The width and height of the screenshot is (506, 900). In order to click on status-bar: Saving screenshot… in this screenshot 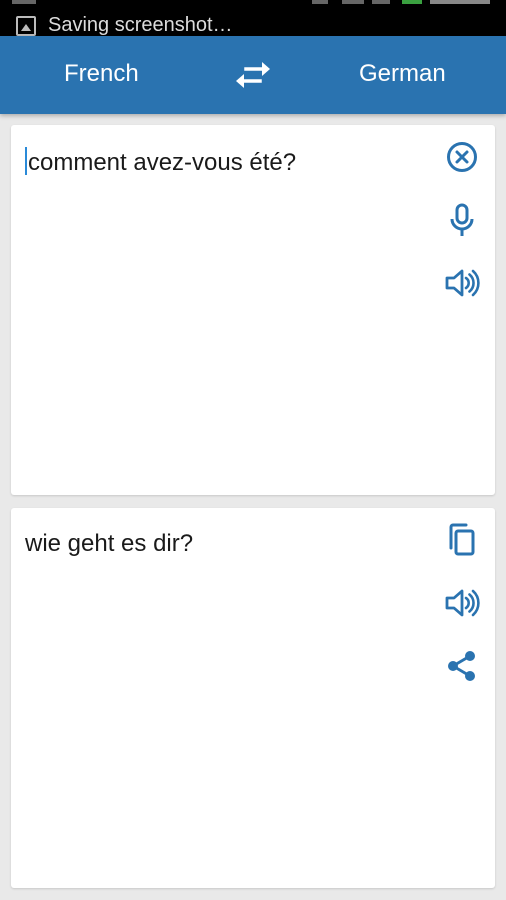, I will do `click(253, 18)`.